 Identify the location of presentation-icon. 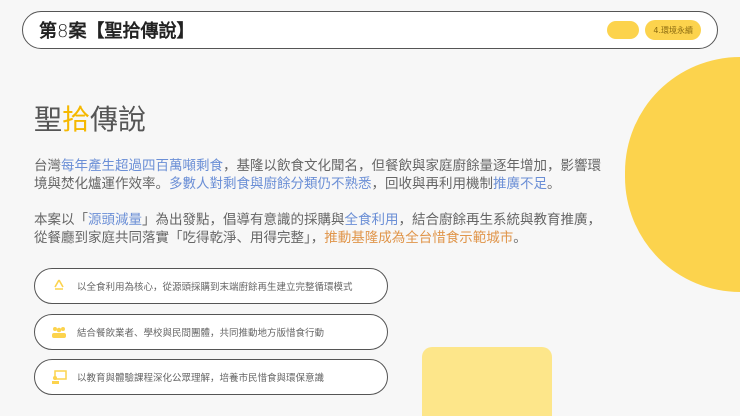
(59, 377).